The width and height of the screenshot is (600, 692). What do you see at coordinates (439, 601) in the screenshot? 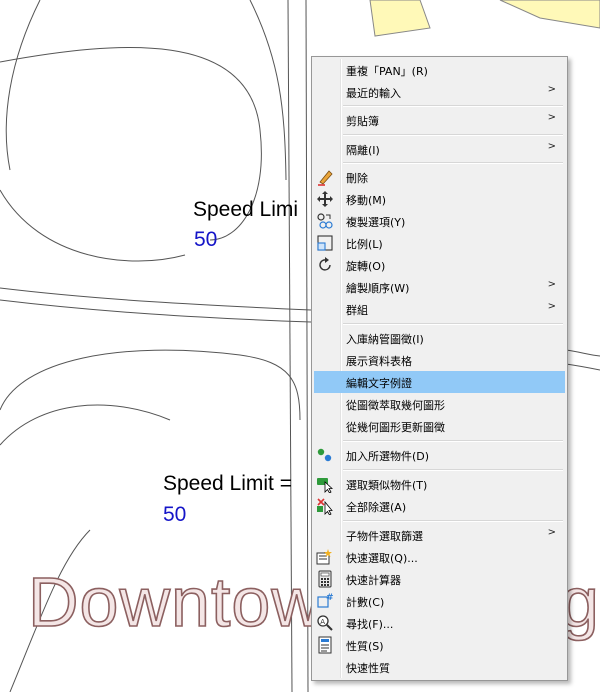
I see `menu-item-count: # 計數(C)` at bounding box center [439, 601].